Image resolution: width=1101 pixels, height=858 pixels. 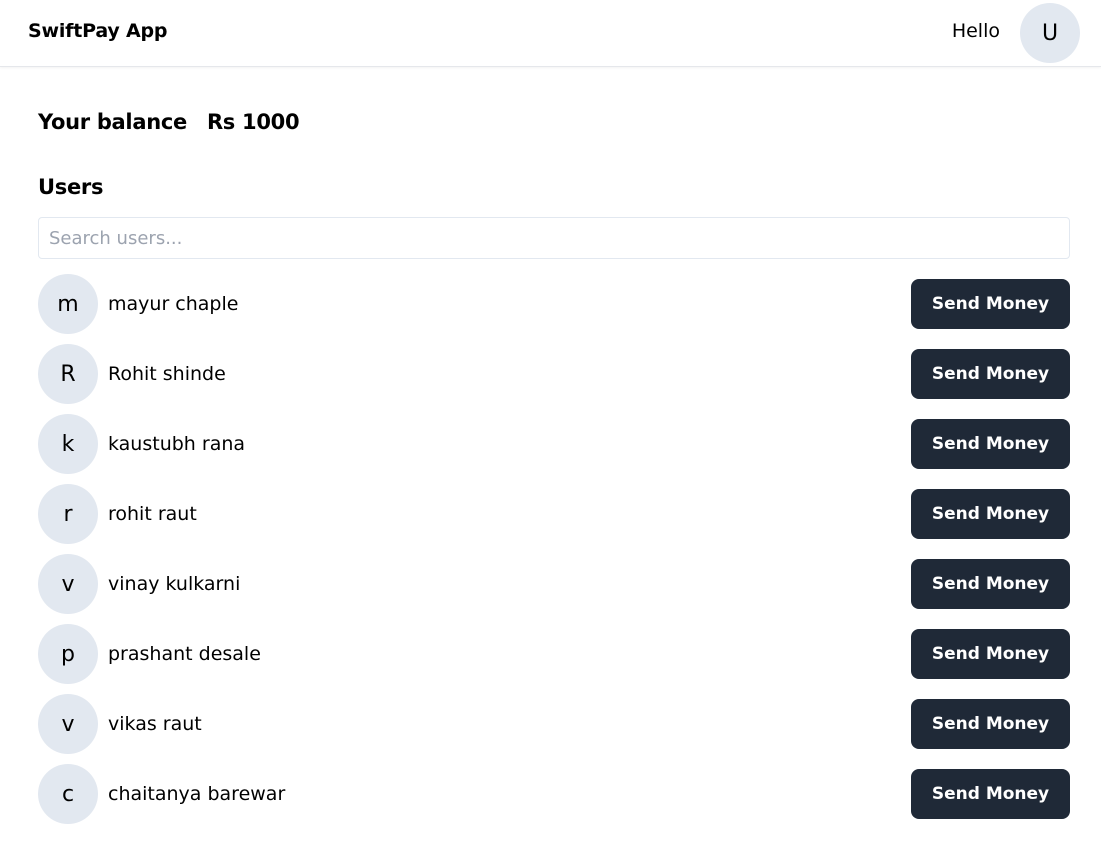 What do you see at coordinates (68, 304) in the screenshot?
I see `avatar: m` at bounding box center [68, 304].